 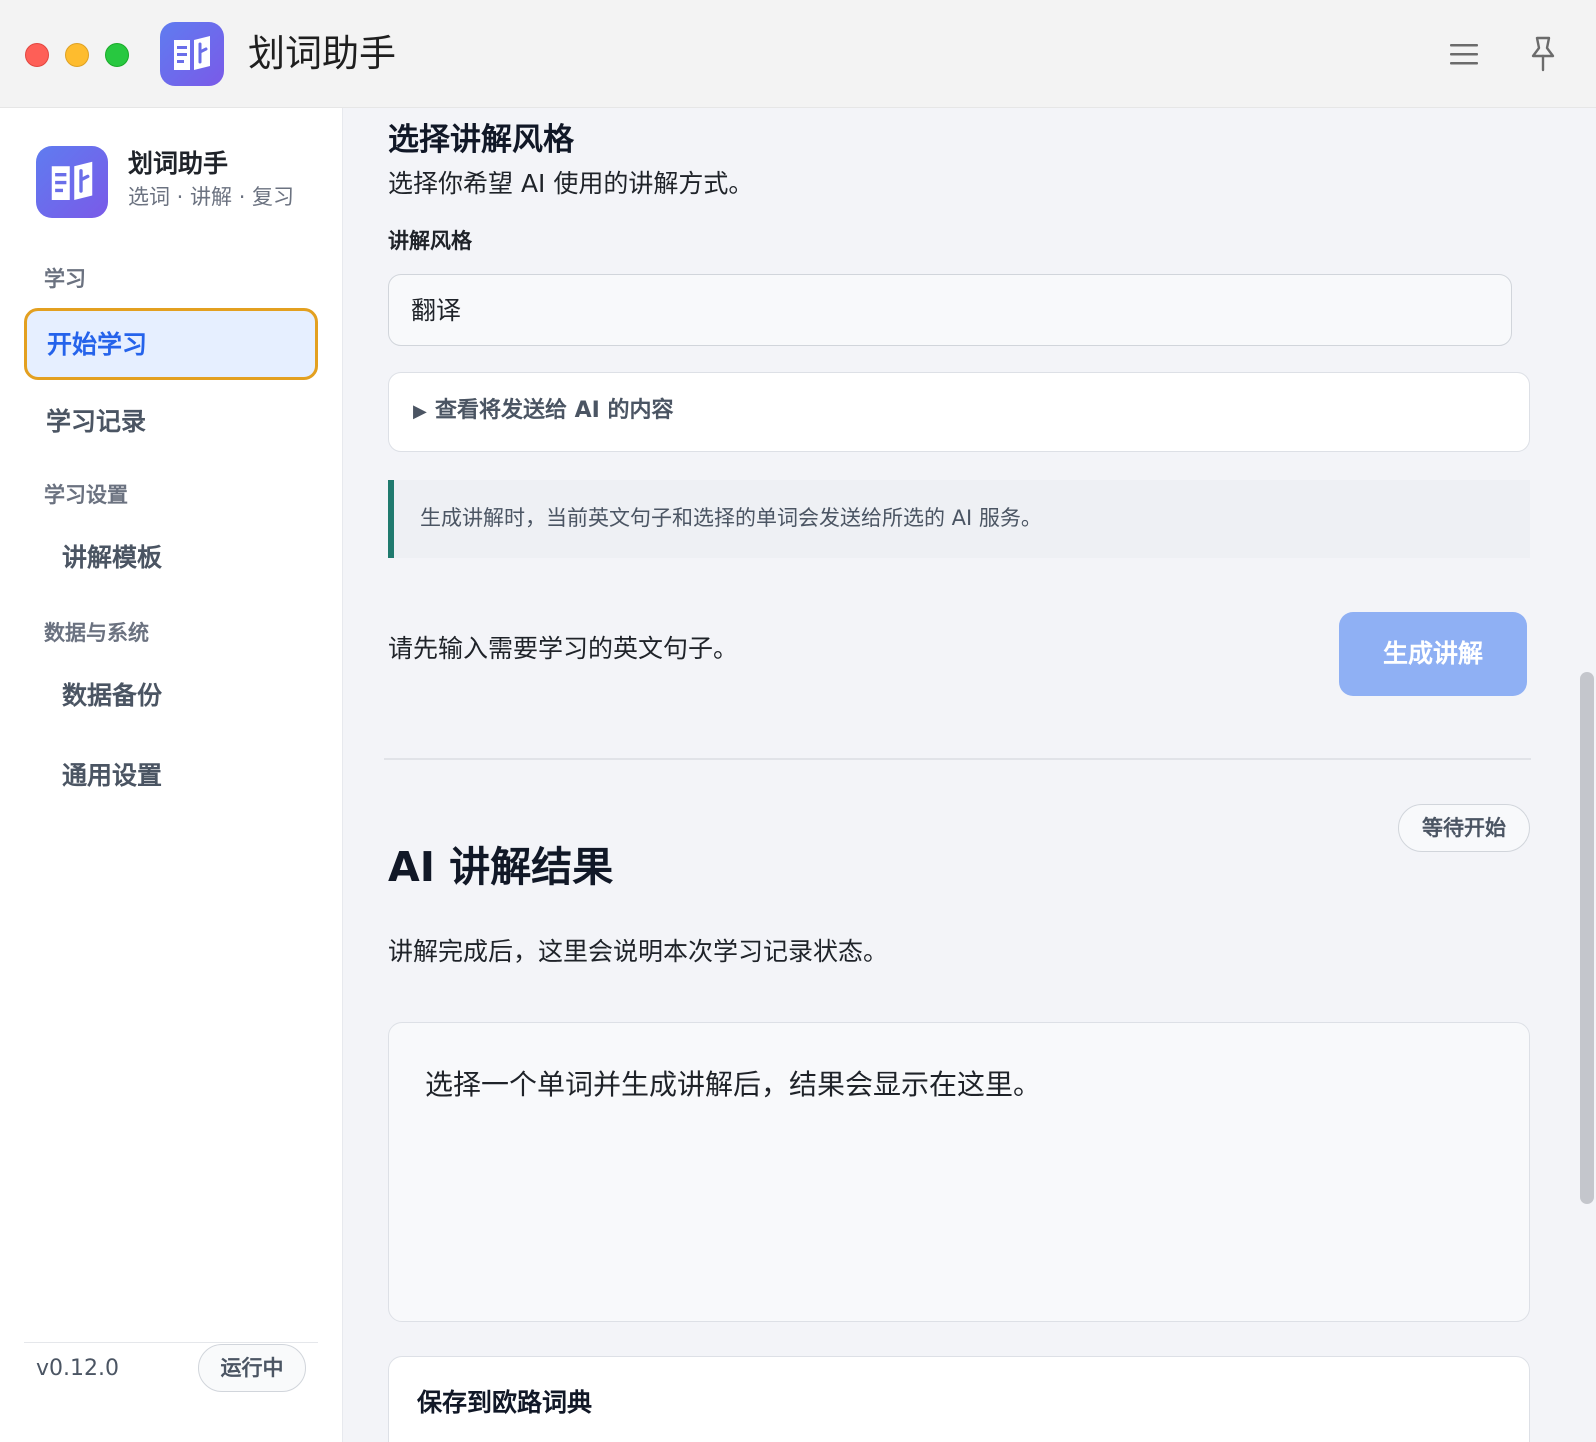 I want to click on nav-section-study: 学习, so click(x=65, y=279).